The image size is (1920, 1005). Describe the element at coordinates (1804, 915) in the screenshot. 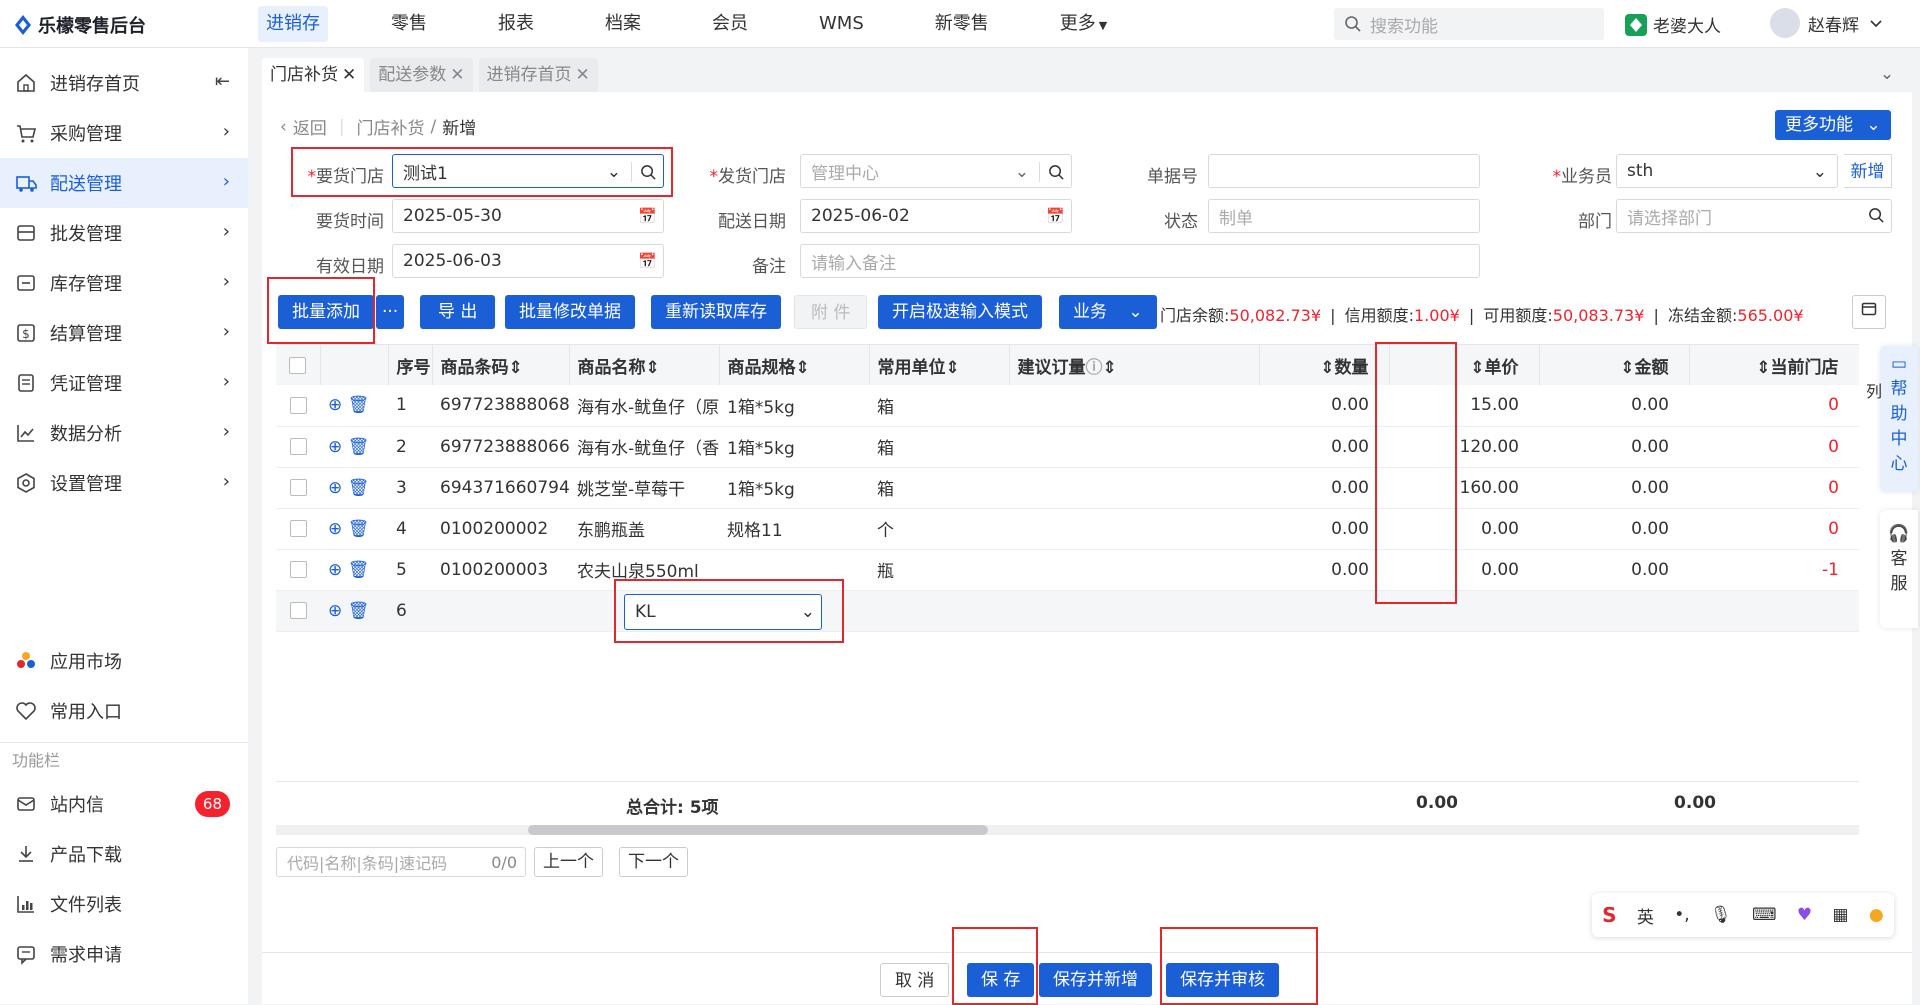

I see `skin-icon: ♥` at that location.